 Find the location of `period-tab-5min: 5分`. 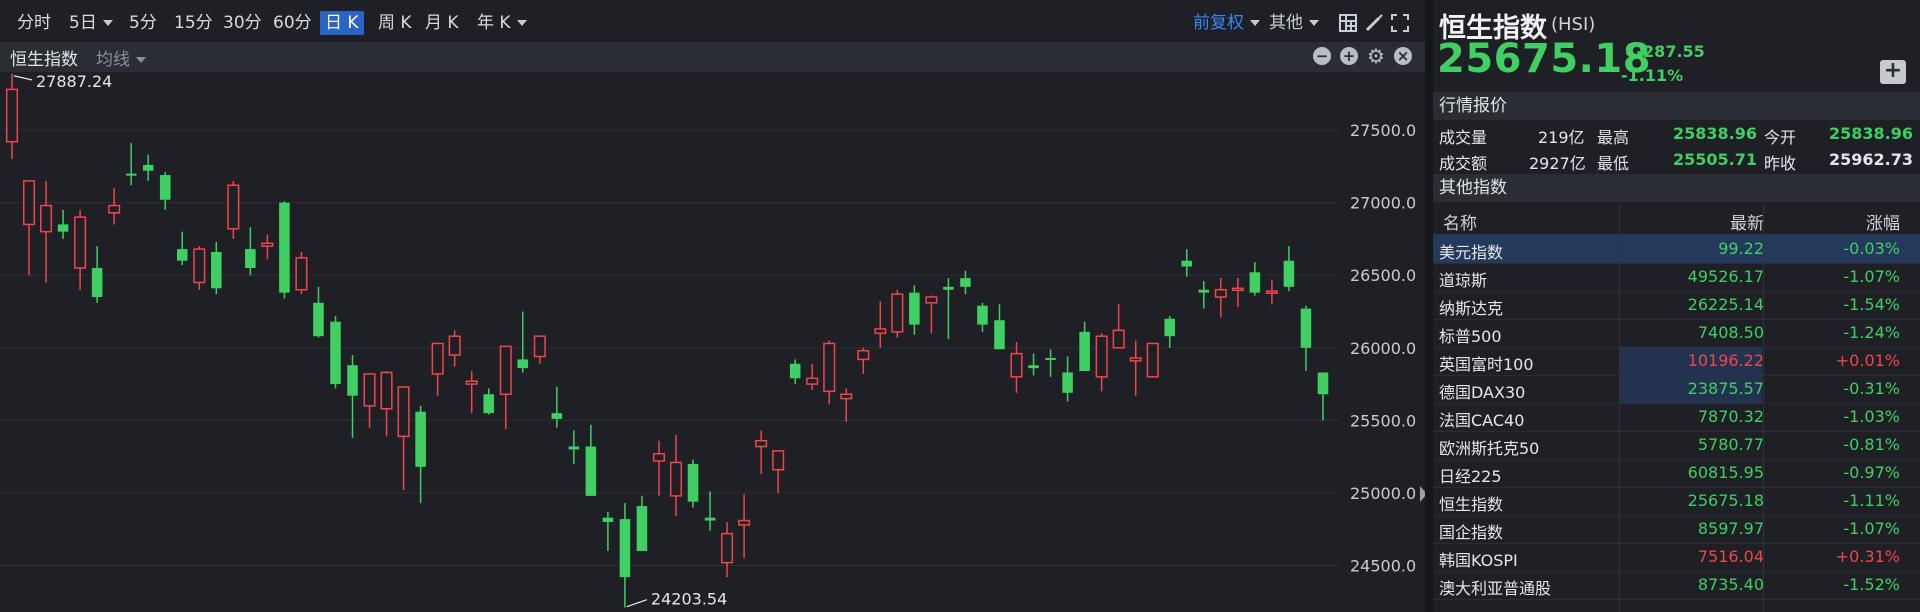

period-tab-5min: 5分 is located at coordinates (143, 23).